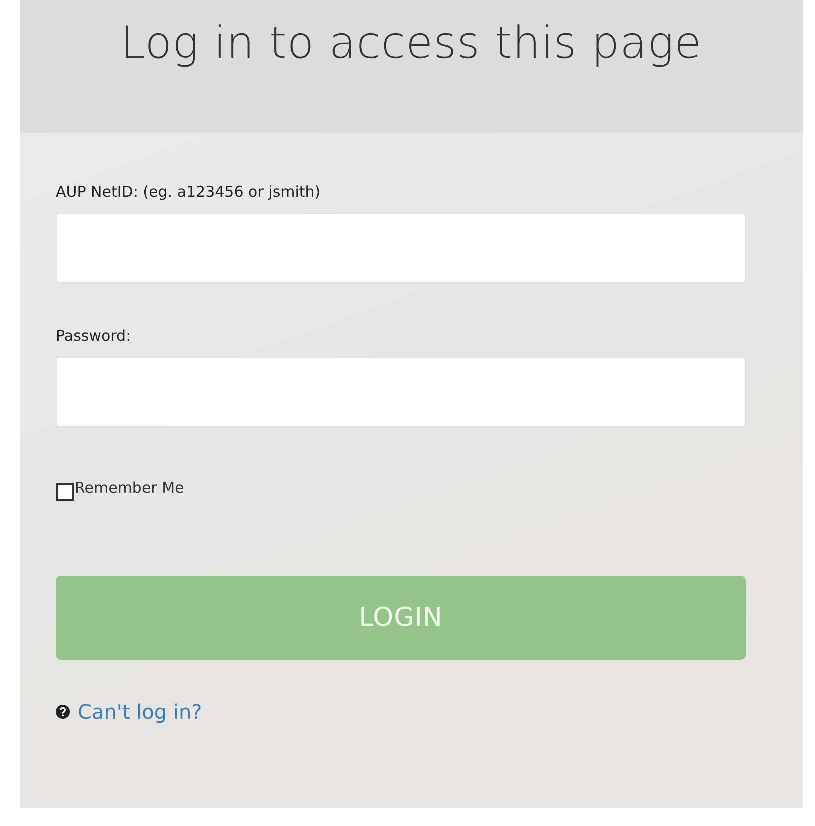  What do you see at coordinates (140, 712) in the screenshot?
I see `cant-log-in-link: Can't log in?` at bounding box center [140, 712].